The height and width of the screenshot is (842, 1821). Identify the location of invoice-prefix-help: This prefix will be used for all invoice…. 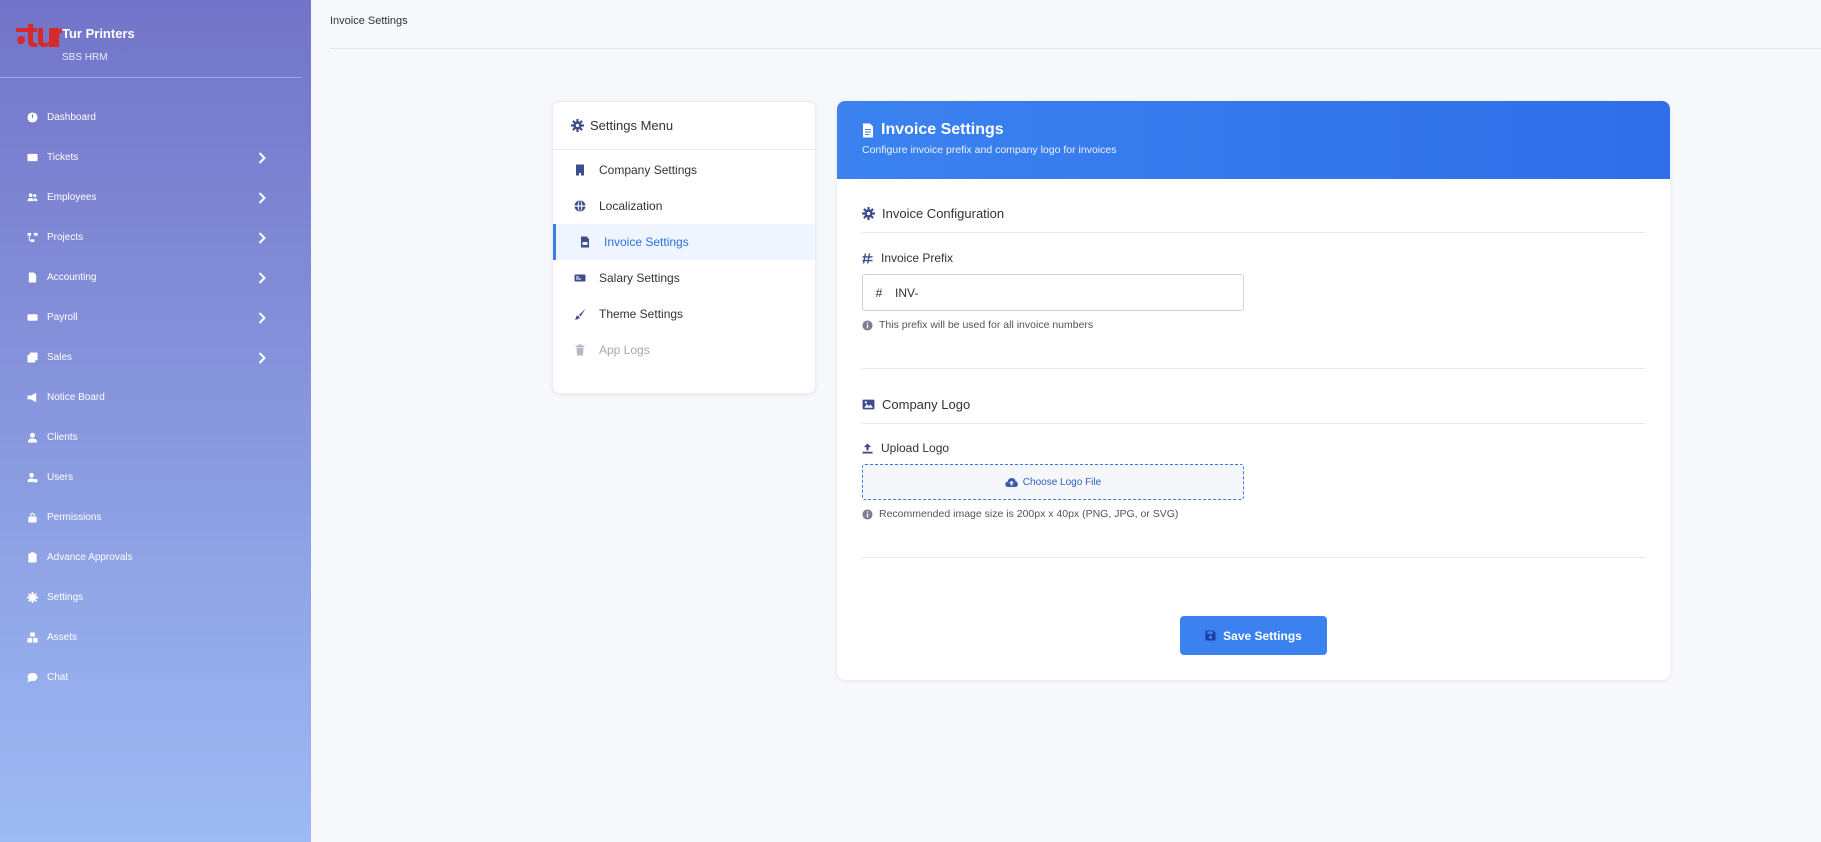
(977, 325).